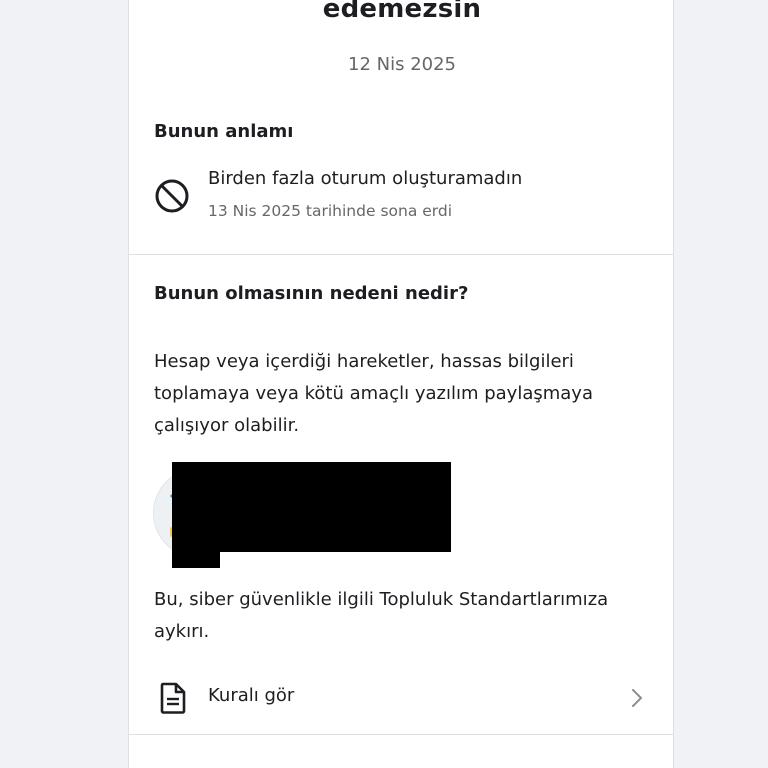  Describe the element at coordinates (402, 12) in the screenshot. I see `page-title: edemezsin` at that location.